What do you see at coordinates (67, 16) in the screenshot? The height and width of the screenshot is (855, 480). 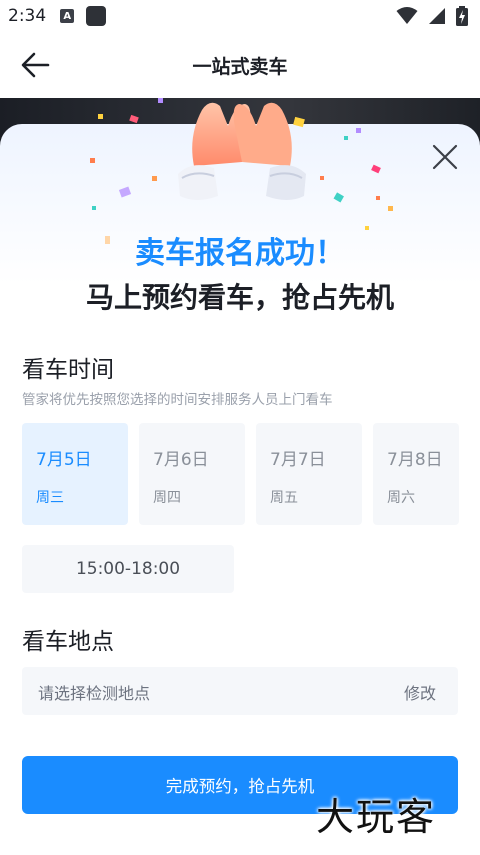 I see `notification-a-icon: A` at bounding box center [67, 16].